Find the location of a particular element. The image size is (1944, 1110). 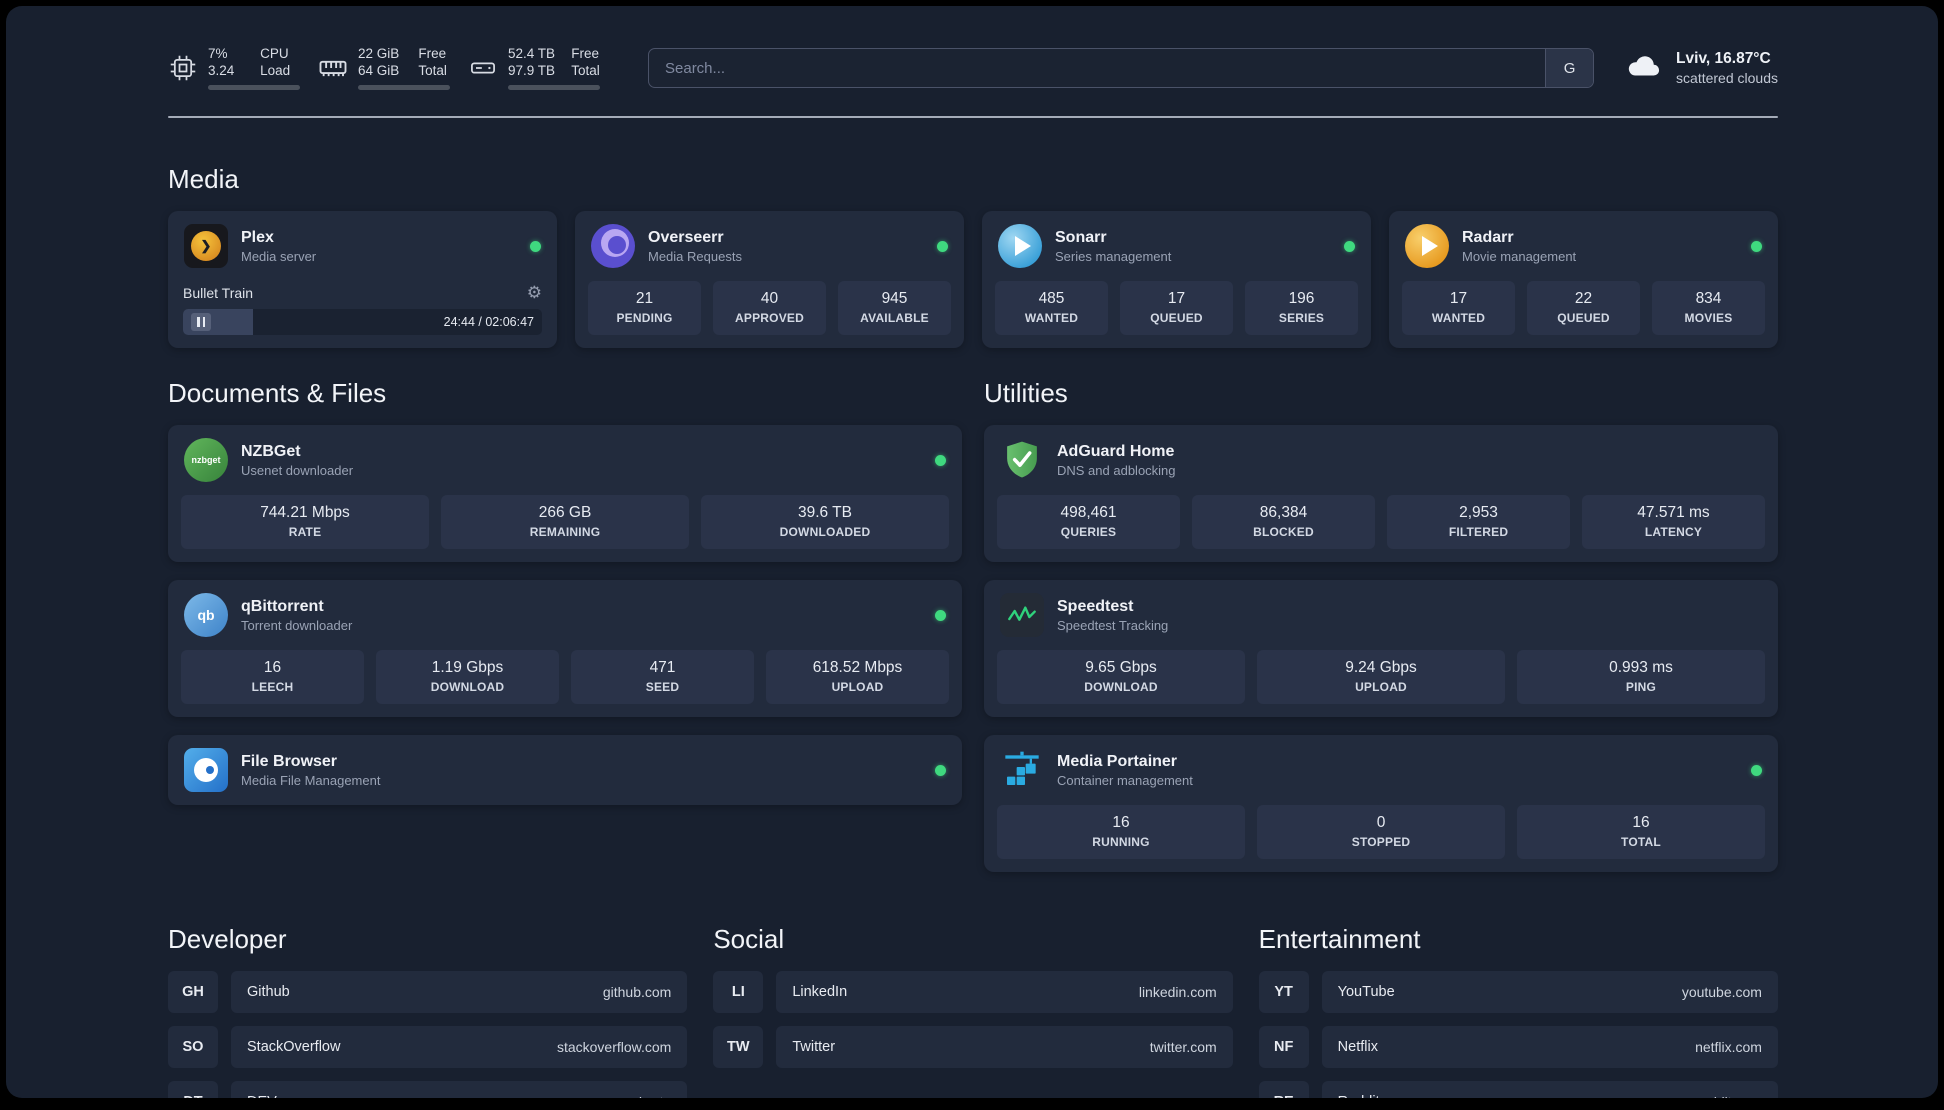

bookmark-github: GH Github github.com is located at coordinates (428, 992).